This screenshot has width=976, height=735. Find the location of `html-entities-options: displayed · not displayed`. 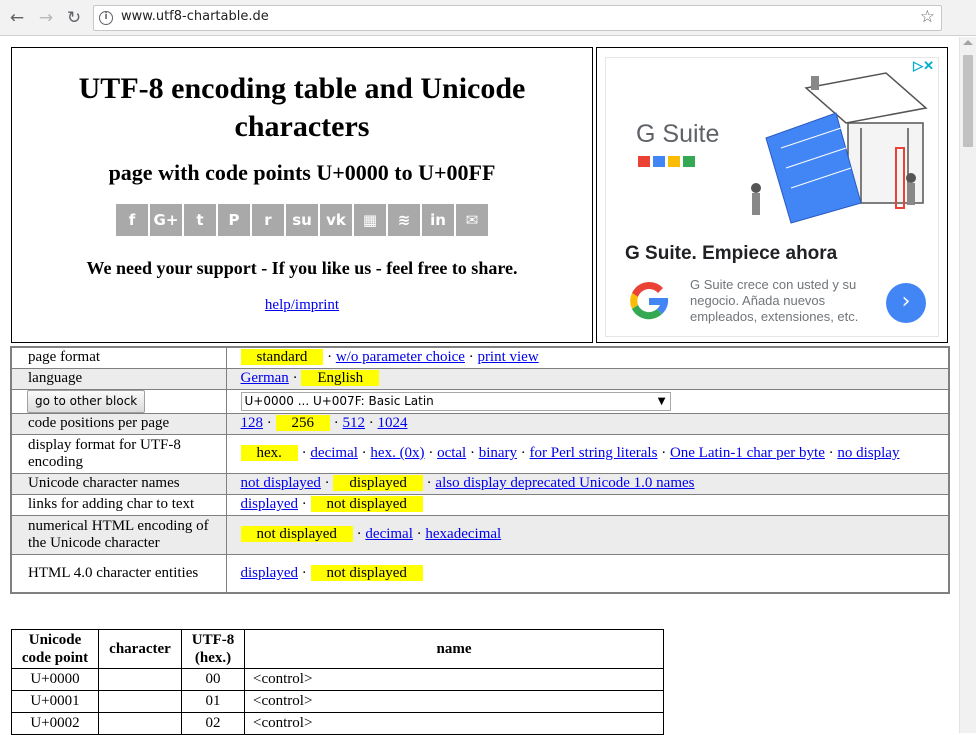

html-entities-options: displayed · not displayed is located at coordinates (587, 573).